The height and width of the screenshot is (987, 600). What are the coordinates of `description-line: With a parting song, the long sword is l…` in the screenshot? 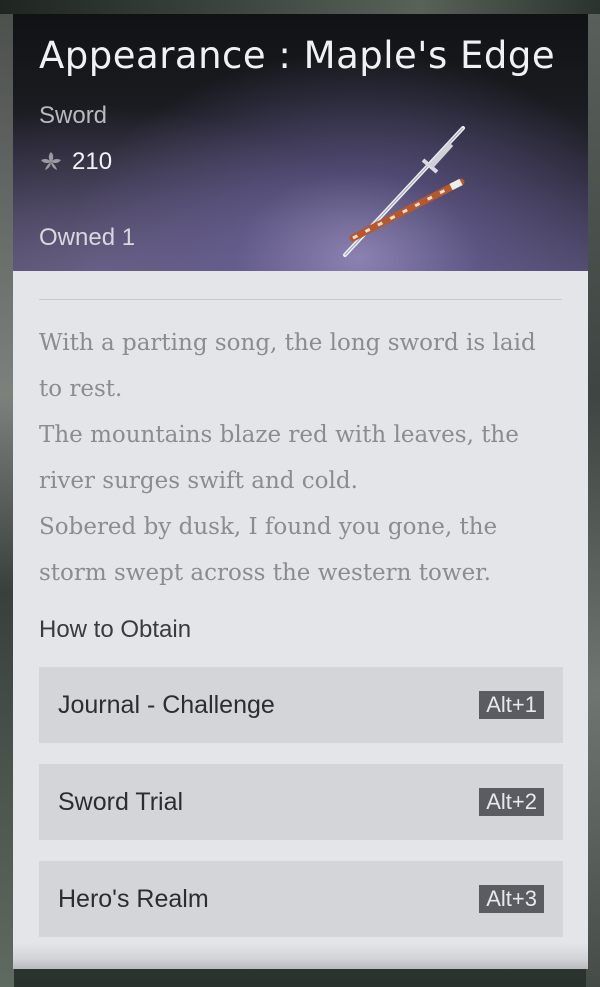 It's located at (287, 366).